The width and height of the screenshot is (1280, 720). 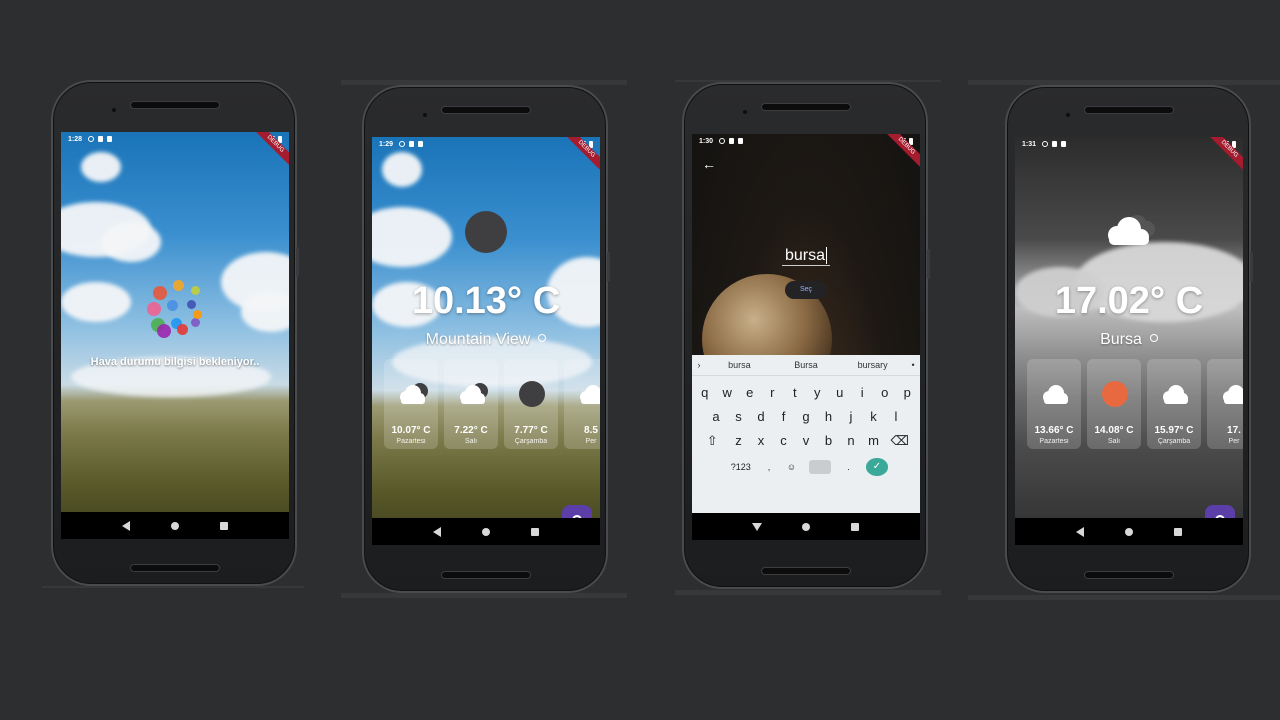 I want to click on key-row-1: qwertyuiop, so click(x=806, y=392).